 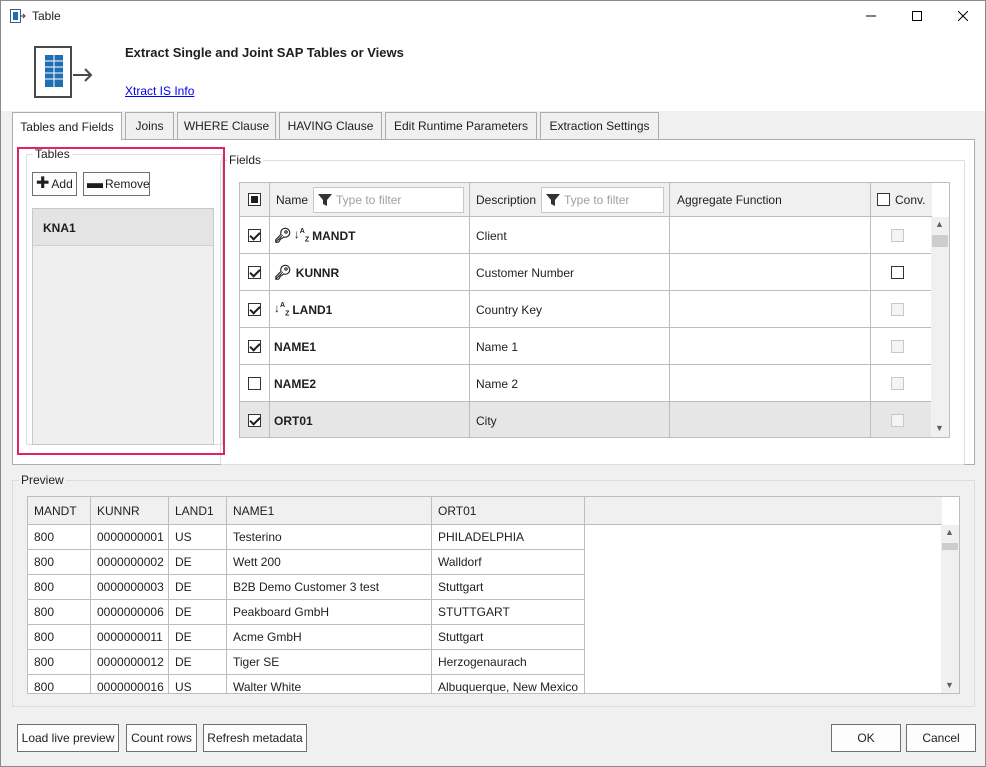 I want to click on field-name: ORT01, so click(x=293, y=420).